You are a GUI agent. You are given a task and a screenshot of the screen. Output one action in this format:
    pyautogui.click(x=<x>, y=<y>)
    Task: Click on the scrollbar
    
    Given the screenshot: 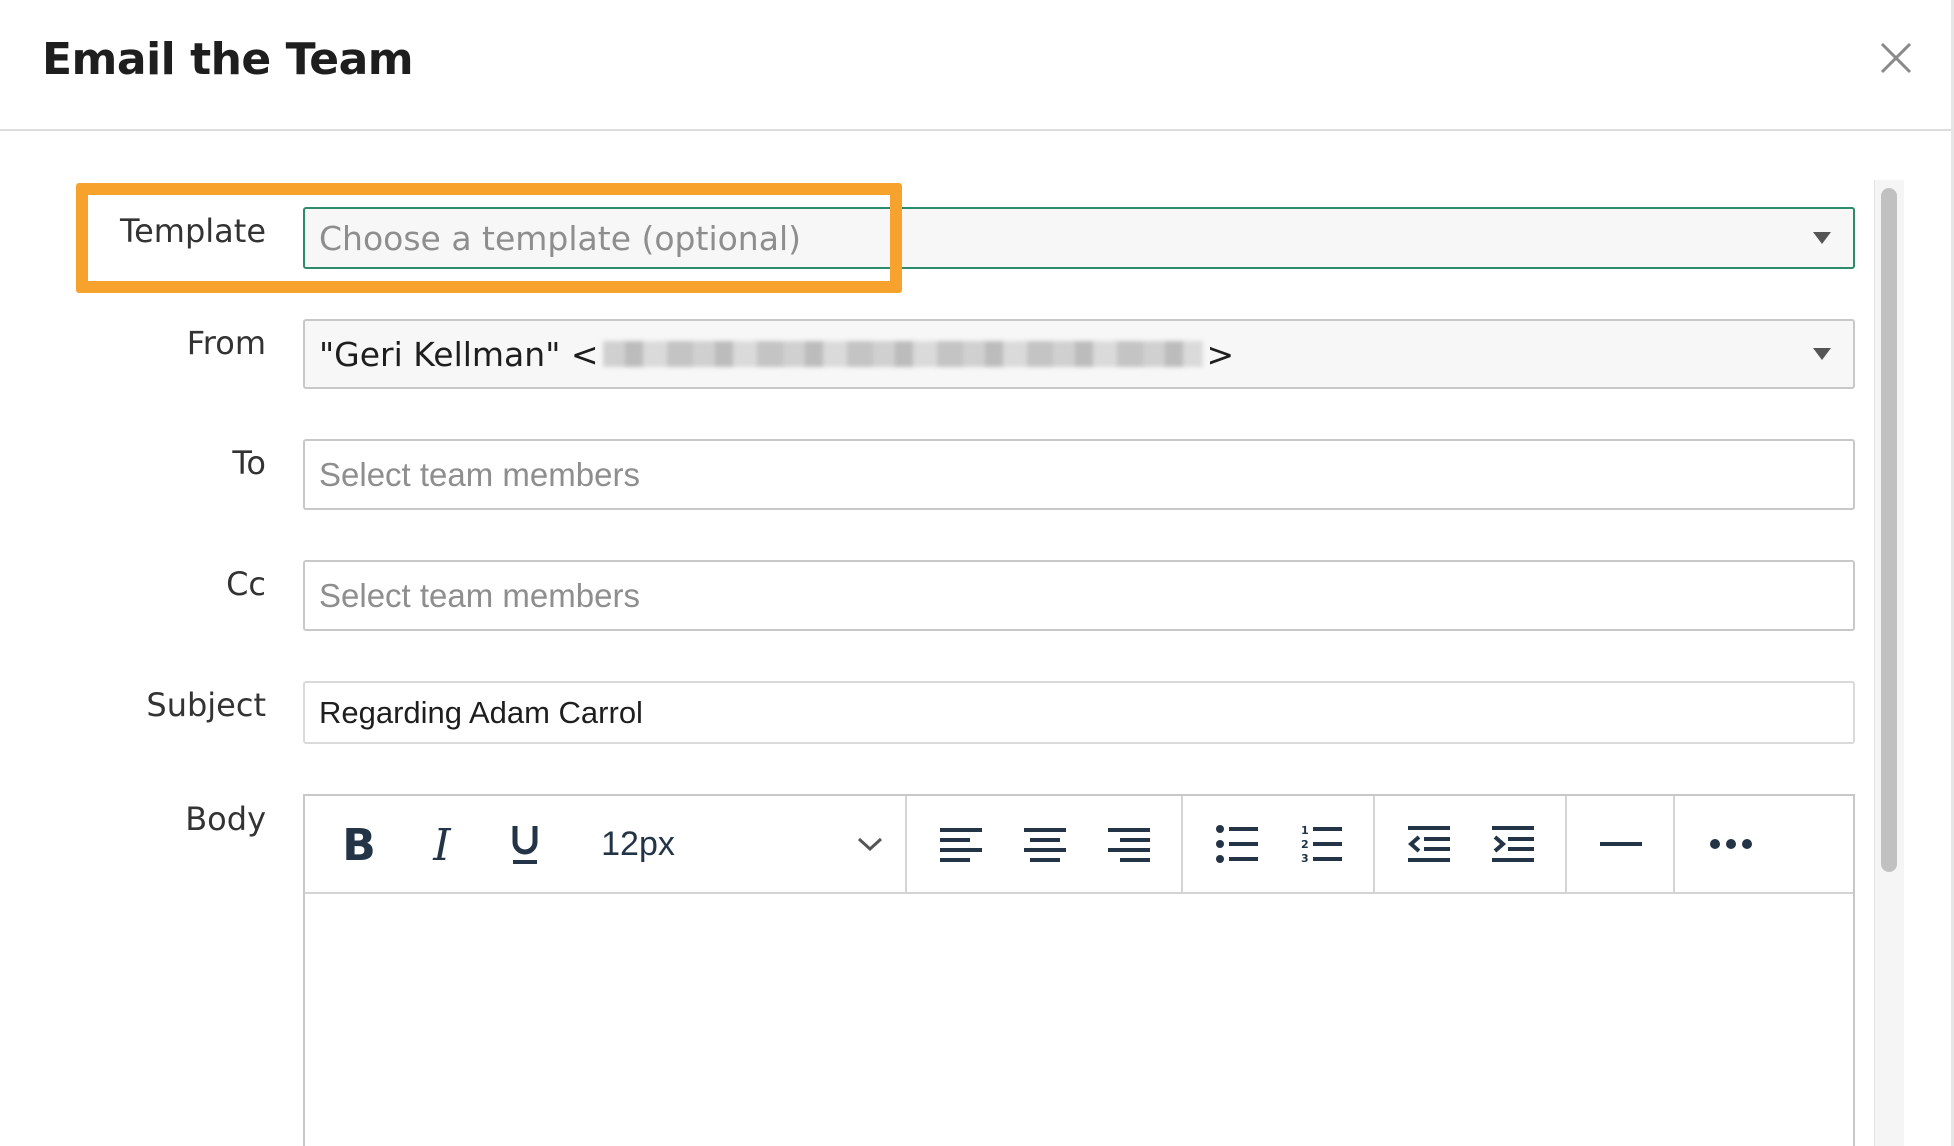 What is the action you would take?
    pyautogui.click(x=1889, y=663)
    